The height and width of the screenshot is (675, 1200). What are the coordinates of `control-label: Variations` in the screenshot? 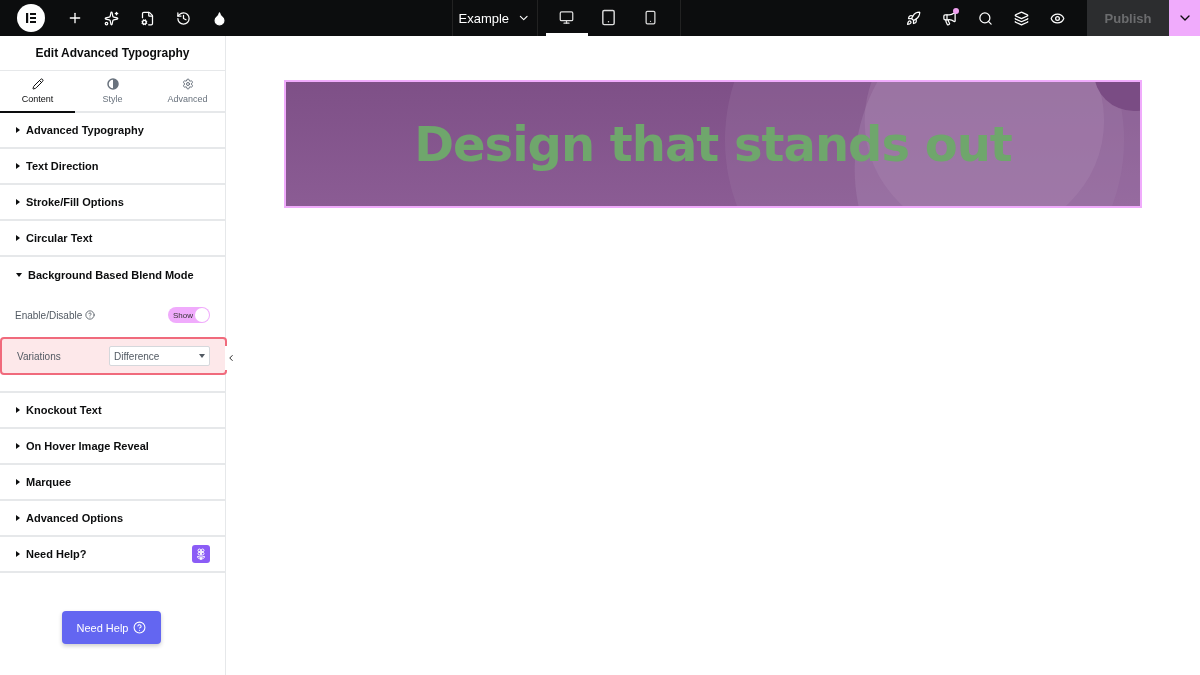 It's located at (39, 356).